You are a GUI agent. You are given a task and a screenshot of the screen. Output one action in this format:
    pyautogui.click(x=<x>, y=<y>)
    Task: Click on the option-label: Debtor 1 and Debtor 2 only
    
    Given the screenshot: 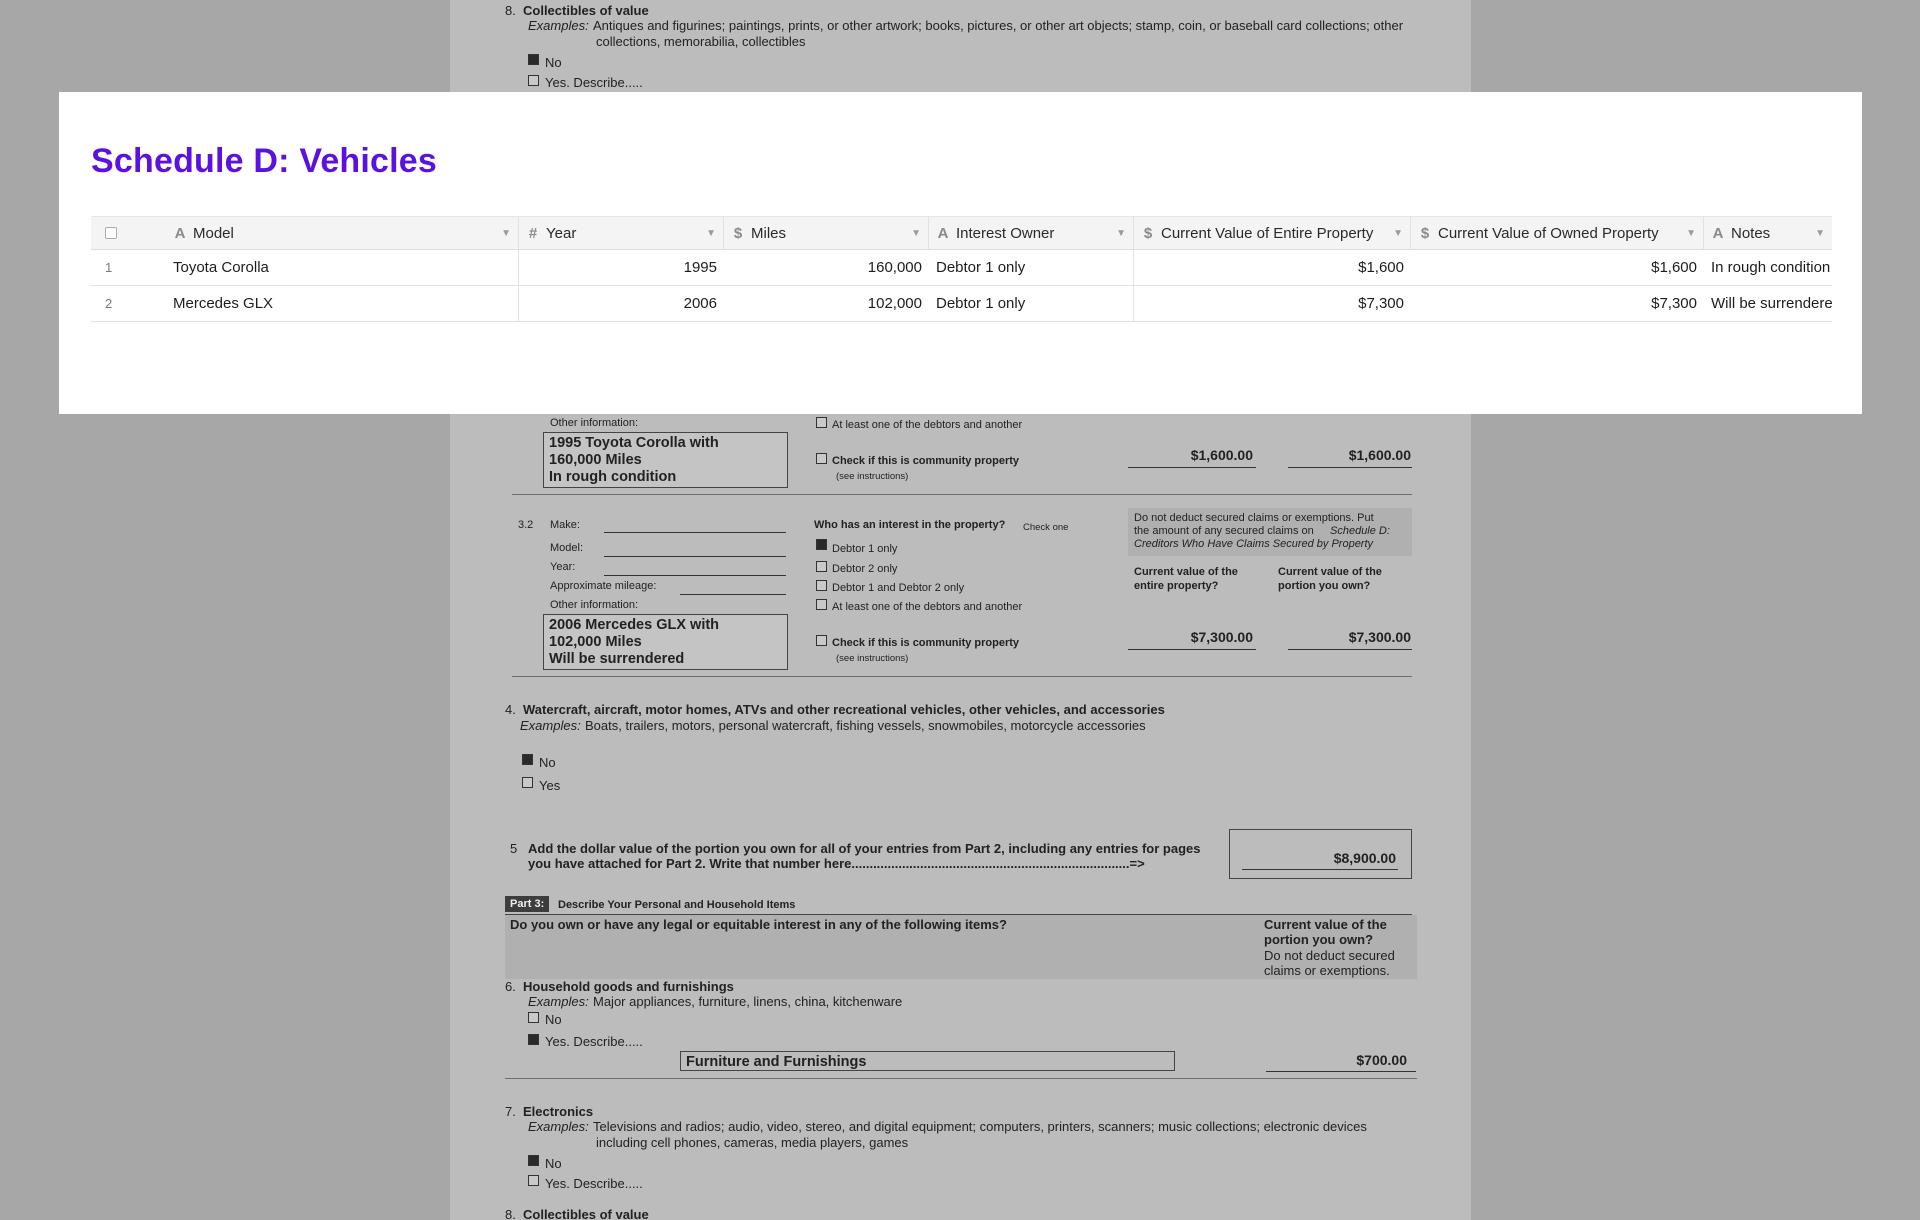 What is the action you would take?
    pyautogui.click(x=898, y=588)
    